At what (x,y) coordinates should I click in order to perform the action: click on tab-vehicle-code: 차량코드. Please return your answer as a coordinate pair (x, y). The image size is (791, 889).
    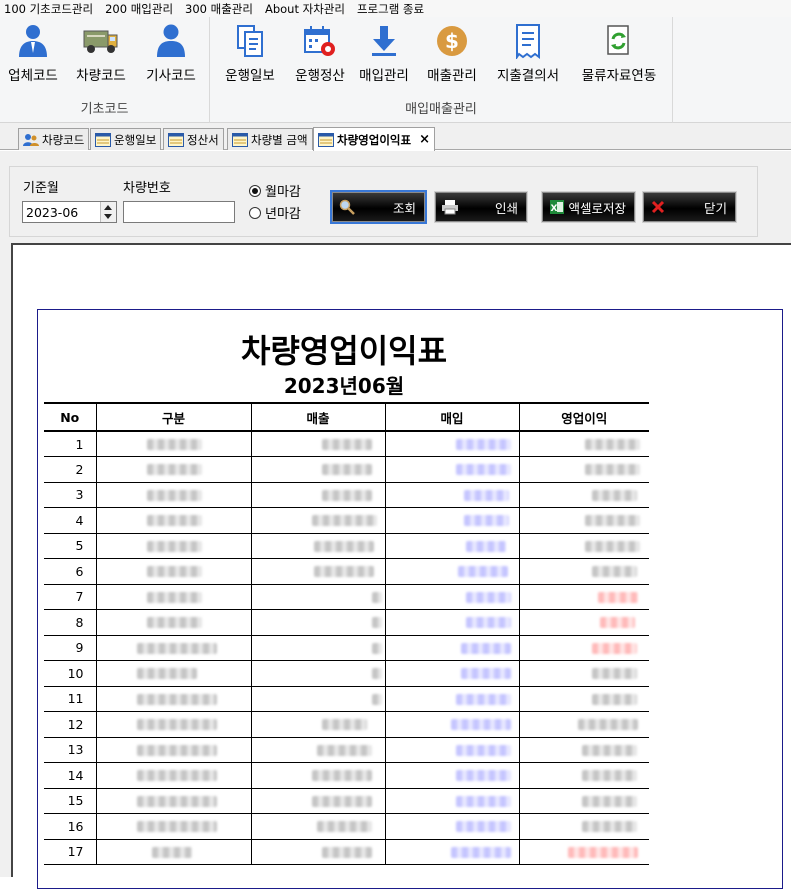
    Looking at the image, I should click on (54, 139).